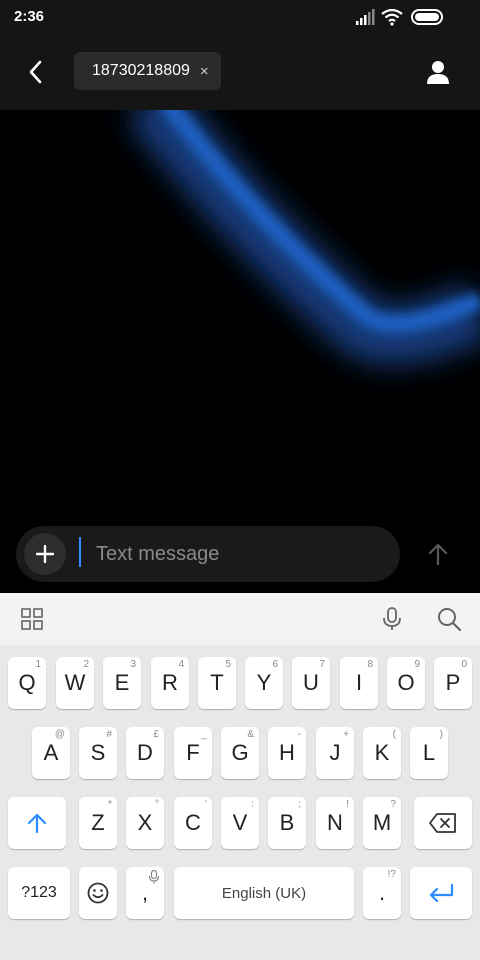 This screenshot has height=960, width=480. I want to click on back-button, so click(36, 72).